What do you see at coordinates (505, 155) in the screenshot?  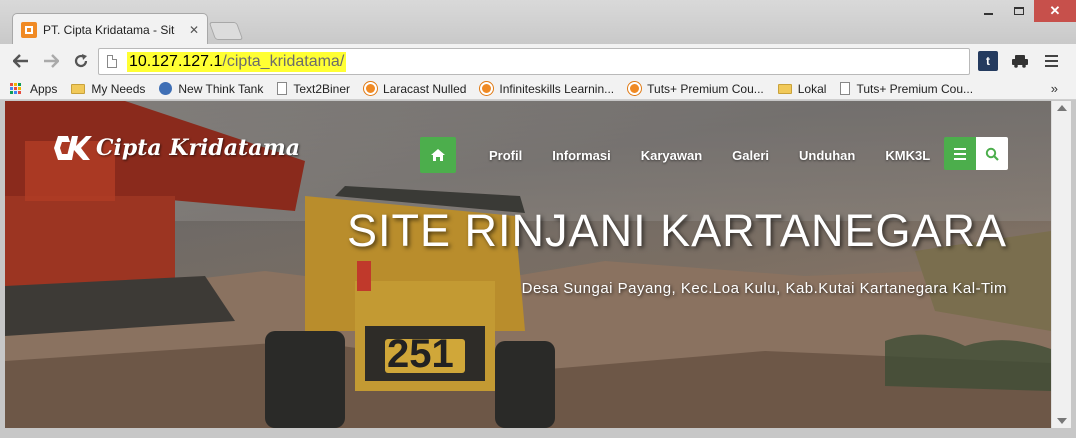 I see `nav-profil: Profil` at bounding box center [505, 155].